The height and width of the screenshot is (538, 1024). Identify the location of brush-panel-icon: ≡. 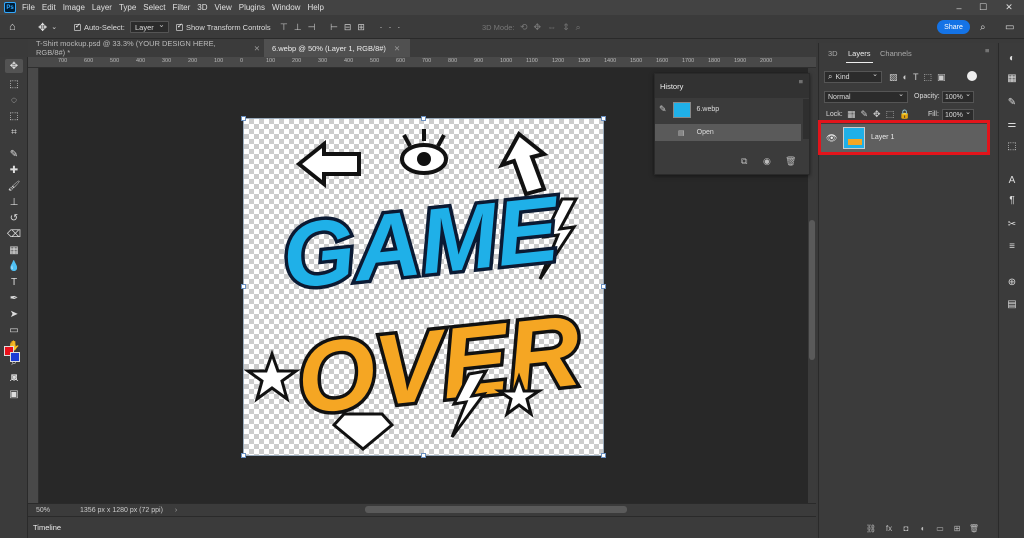
(1012, 246).